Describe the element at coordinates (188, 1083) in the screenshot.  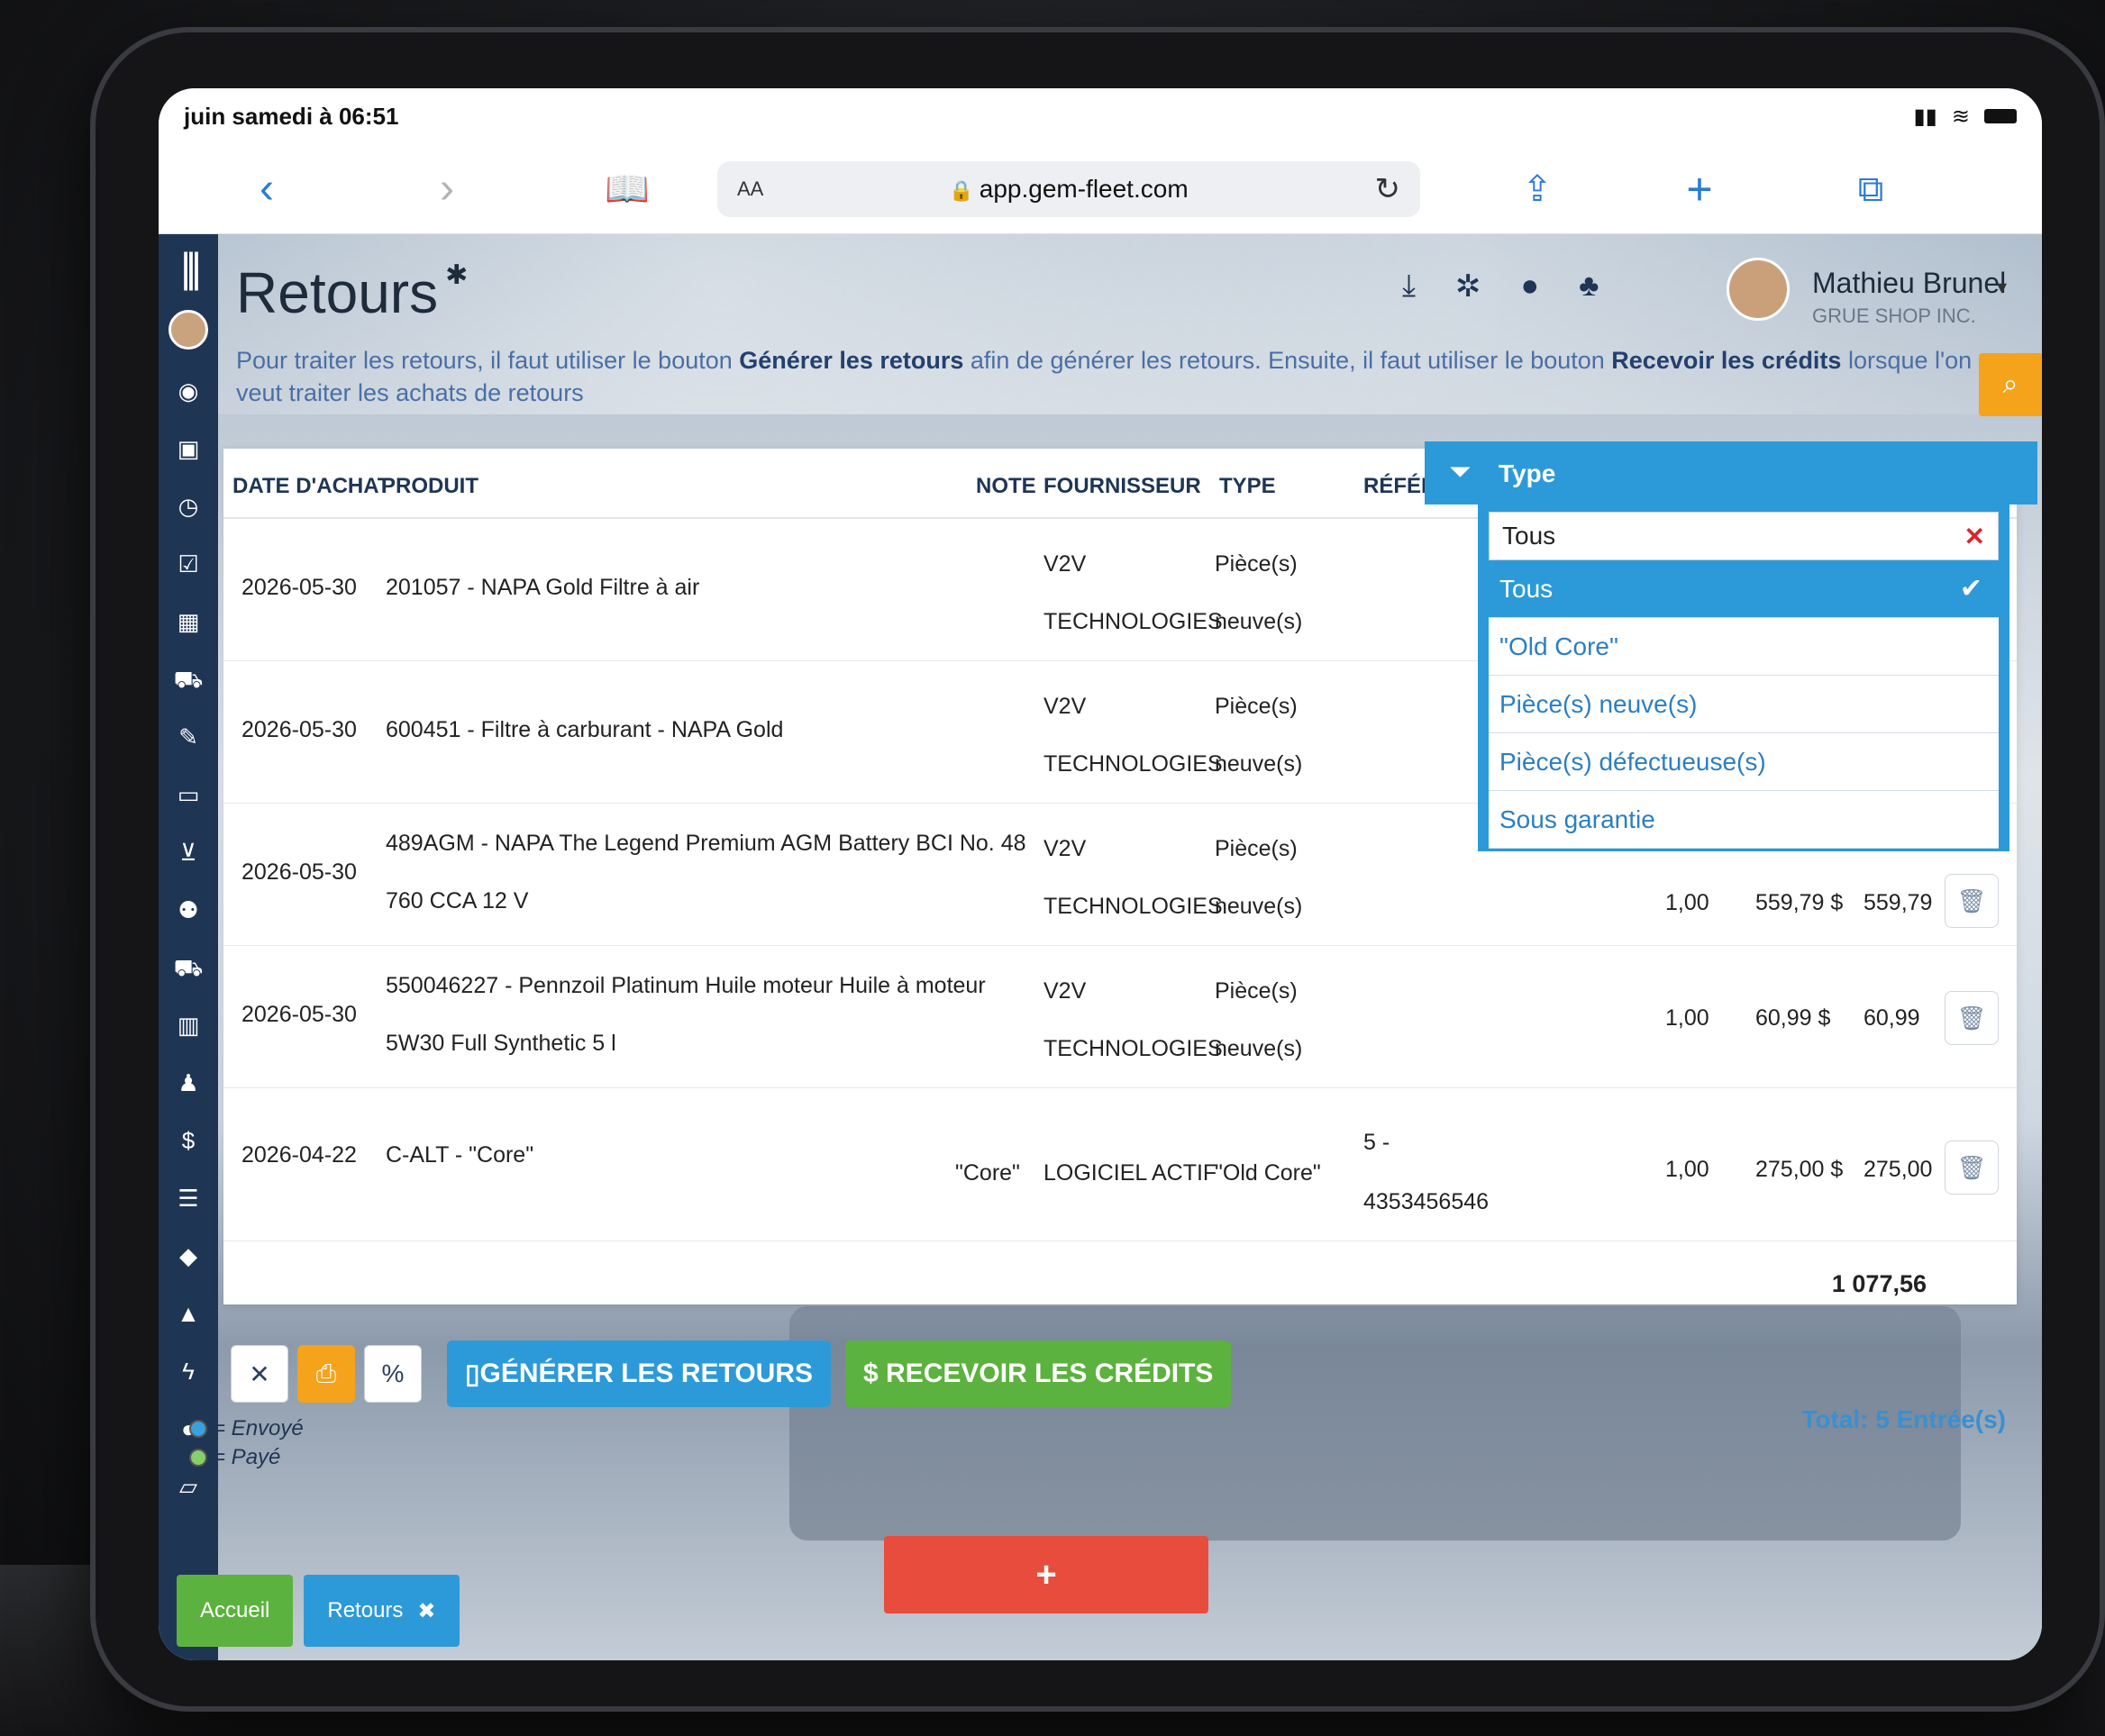
I see `user-icon: ♟` at that location.